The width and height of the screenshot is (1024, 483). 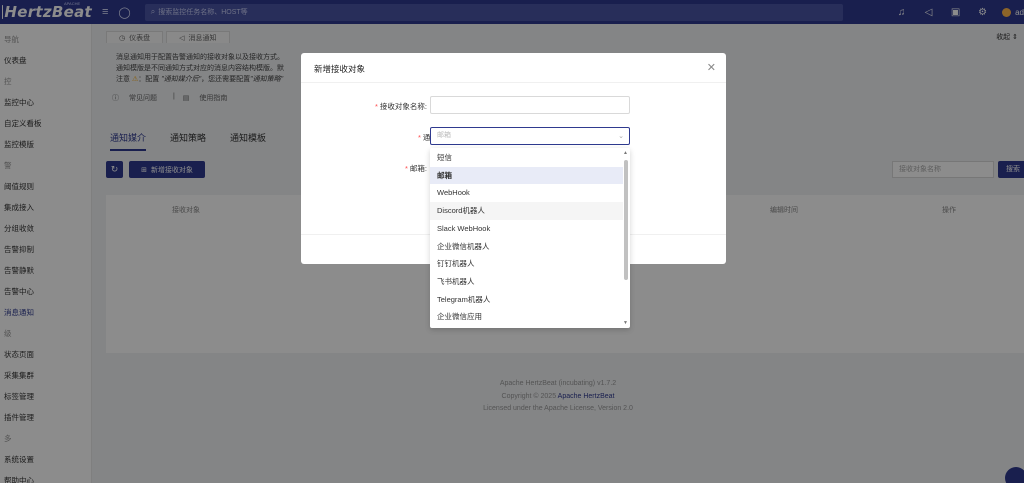 What do you see at coordinates (526, 264) in the screenshot?
I see `dropdown-option: 钉钉机器人` at bounding box center [526, 264].